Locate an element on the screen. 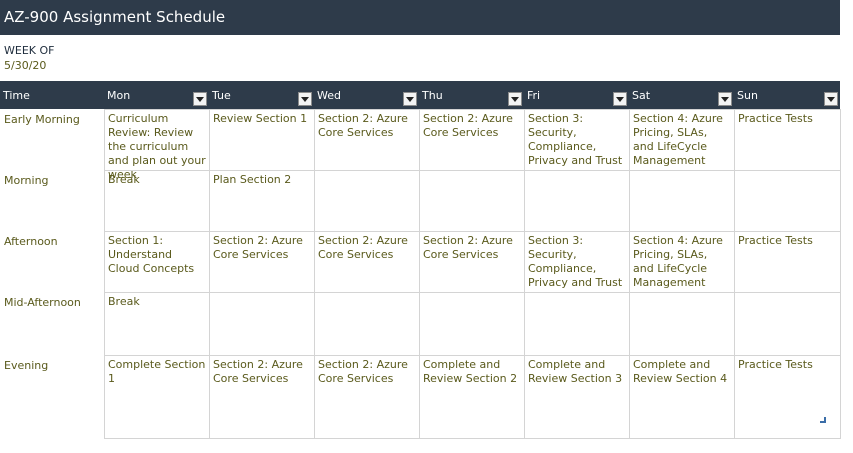 This screenshot has height=453, width=853. schedule-cell-mon: Complete Section 1 is located at coordinates (157, 397).